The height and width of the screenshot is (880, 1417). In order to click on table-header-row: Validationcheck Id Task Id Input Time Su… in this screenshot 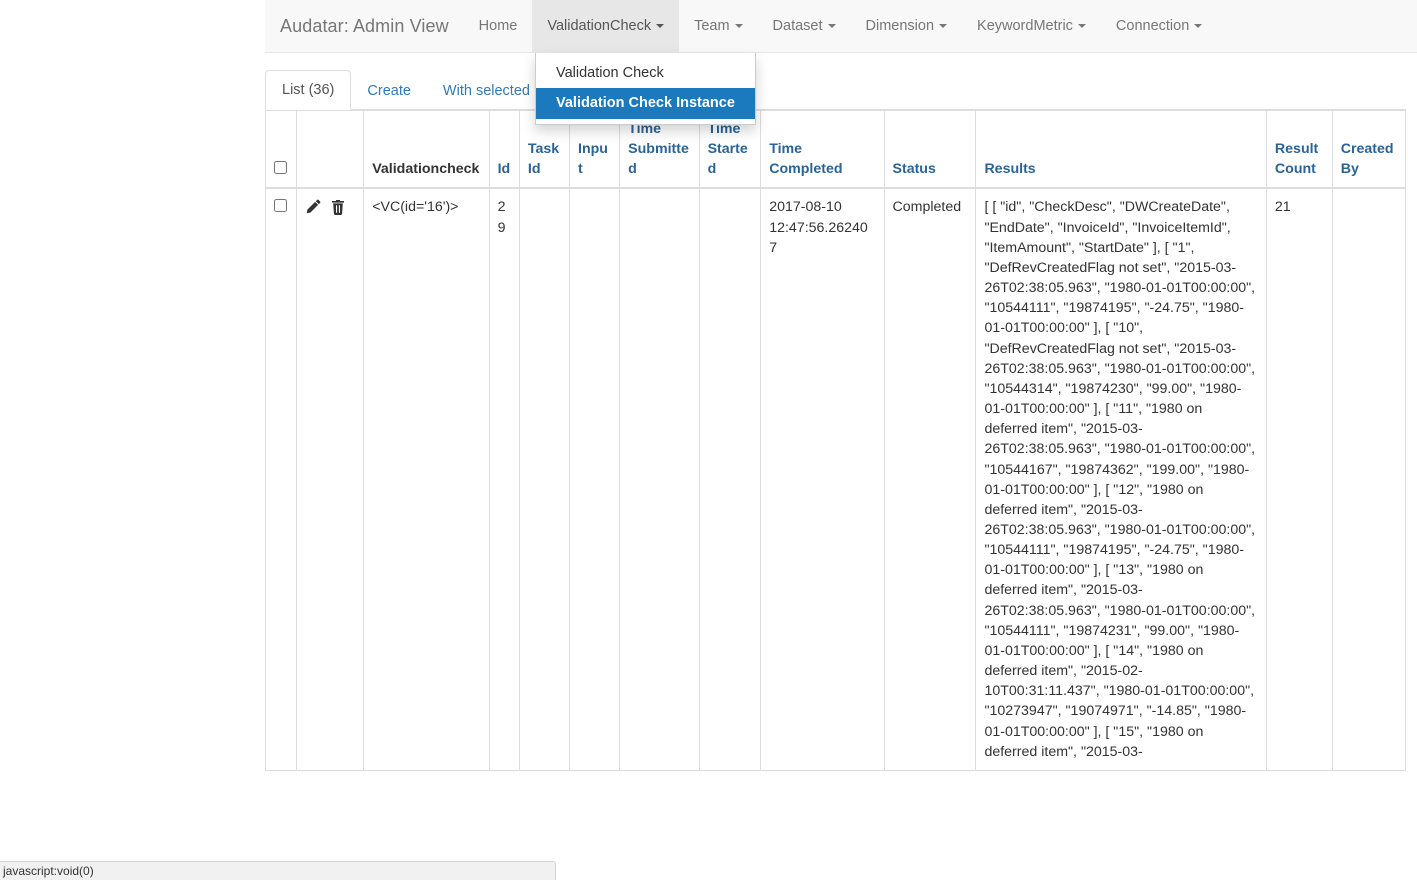, I will do `click(835, 150)`.